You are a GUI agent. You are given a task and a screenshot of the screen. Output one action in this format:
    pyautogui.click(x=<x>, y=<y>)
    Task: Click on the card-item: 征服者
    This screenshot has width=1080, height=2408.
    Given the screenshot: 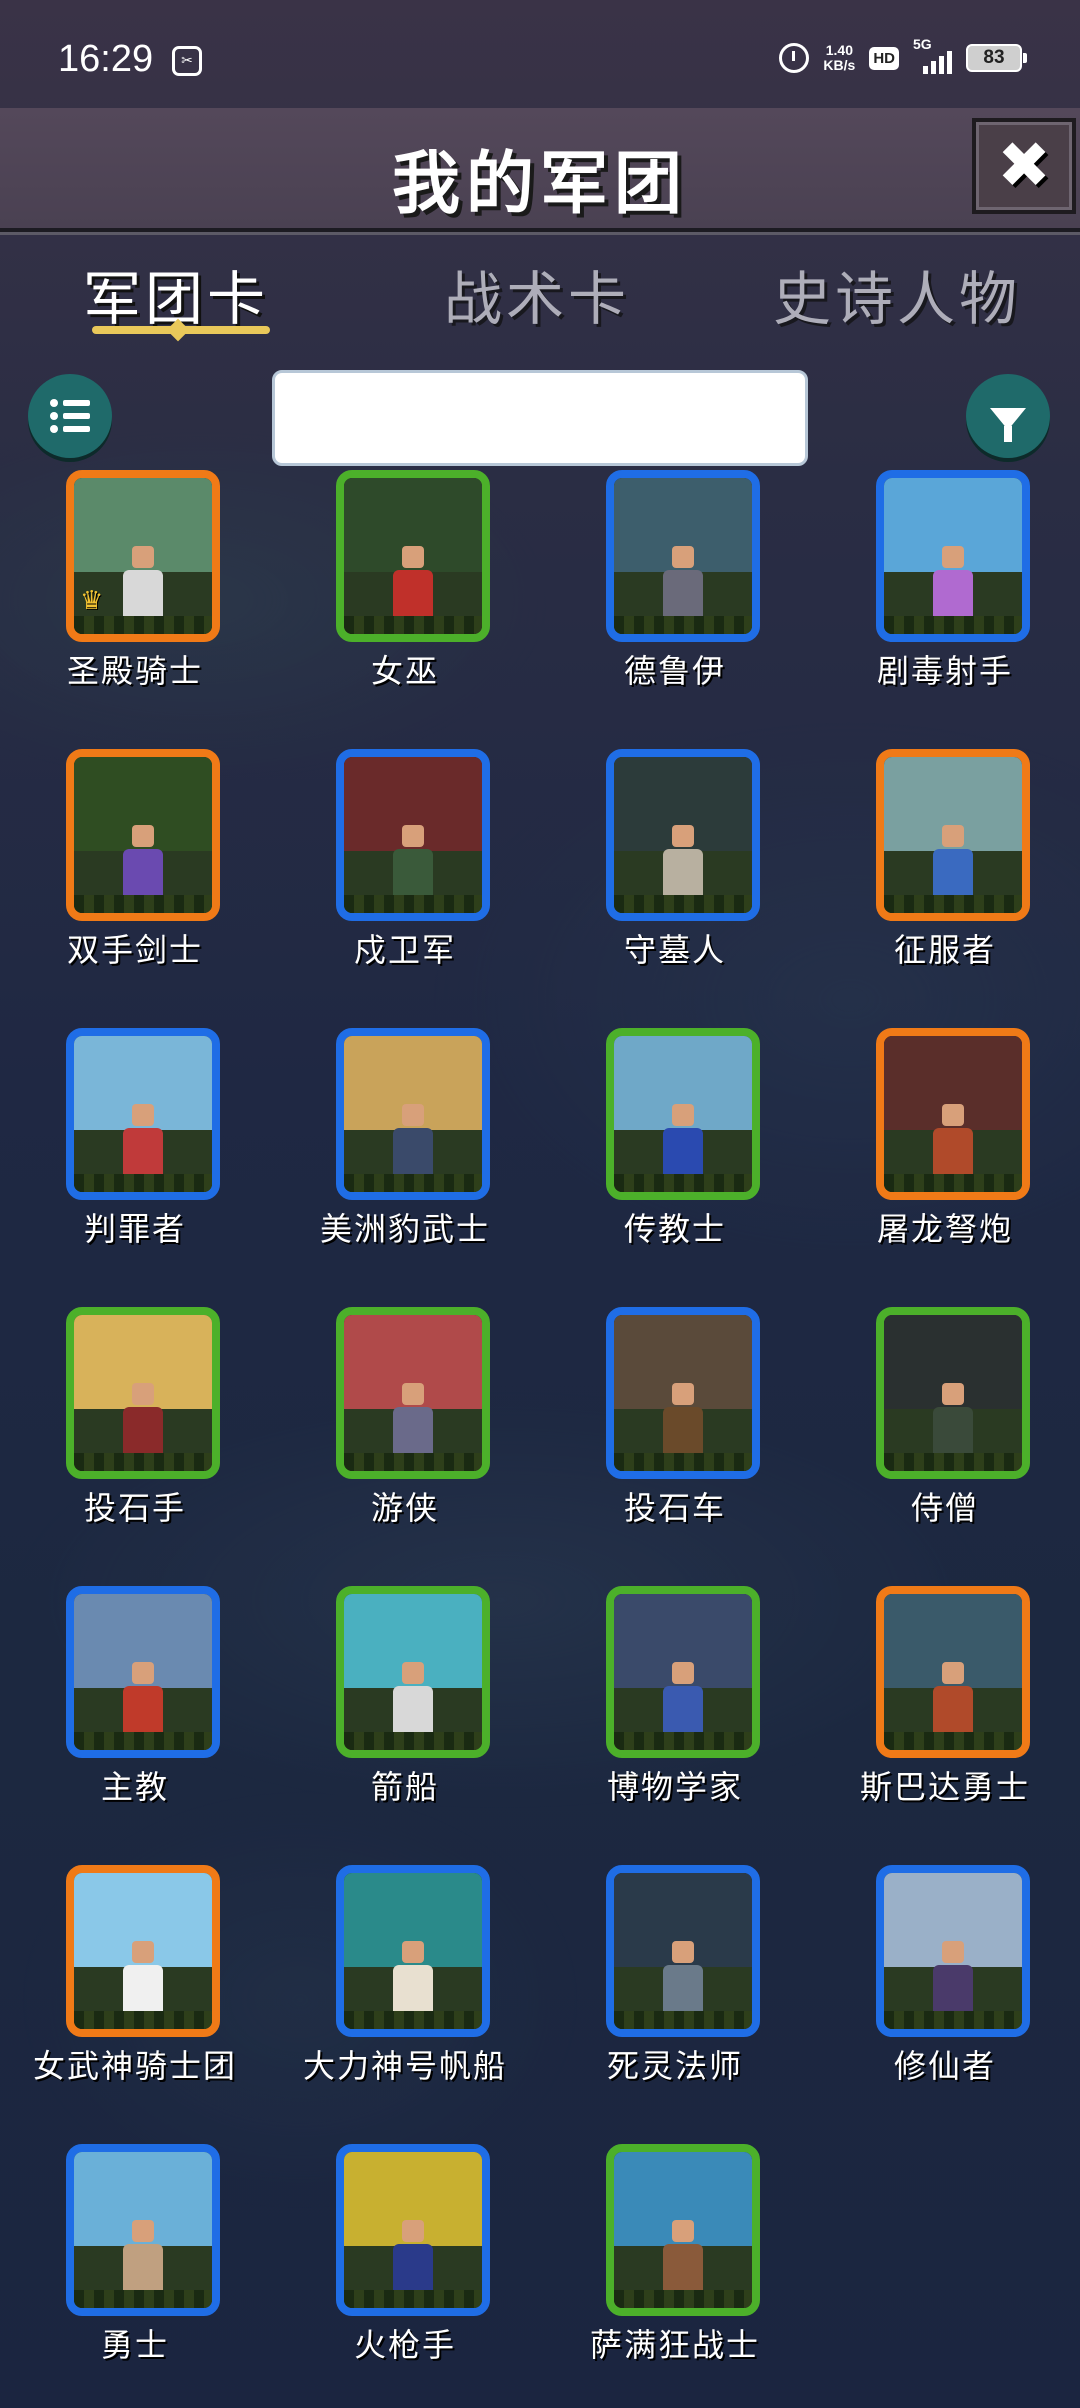 What is the action you would take?
    pyautogui.click(x=945, y=889)
    